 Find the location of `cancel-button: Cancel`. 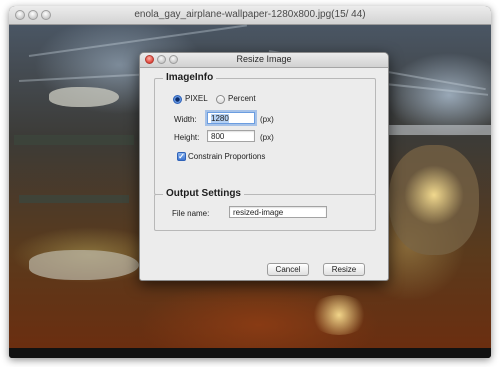

cancel-button: Cancel is located at coordinates (288, 269).